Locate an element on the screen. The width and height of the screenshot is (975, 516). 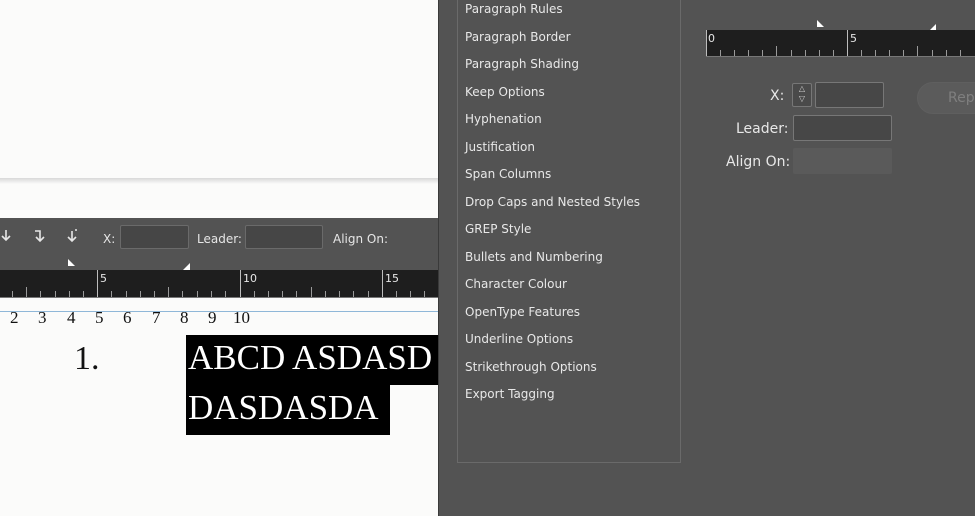
selected-text-line-2: DASDASDA is located at coordinates (288, 410).